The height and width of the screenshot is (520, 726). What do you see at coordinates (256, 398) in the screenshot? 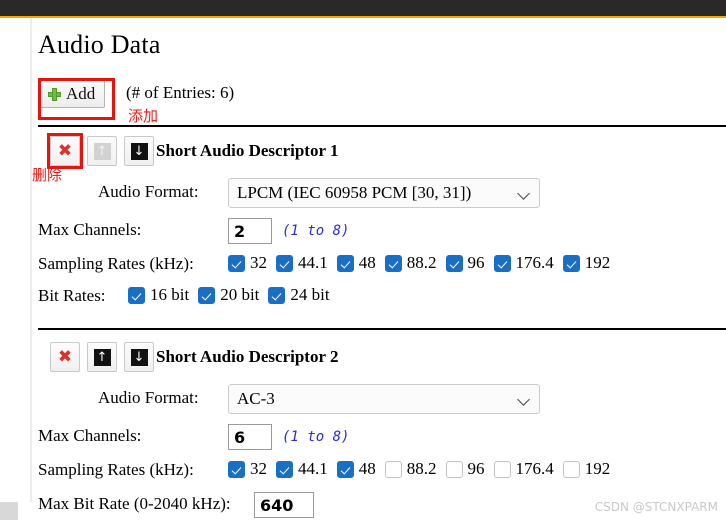
I see `descriptor-2-audio-format-value: AC-3` at bounding box center [256, 398].